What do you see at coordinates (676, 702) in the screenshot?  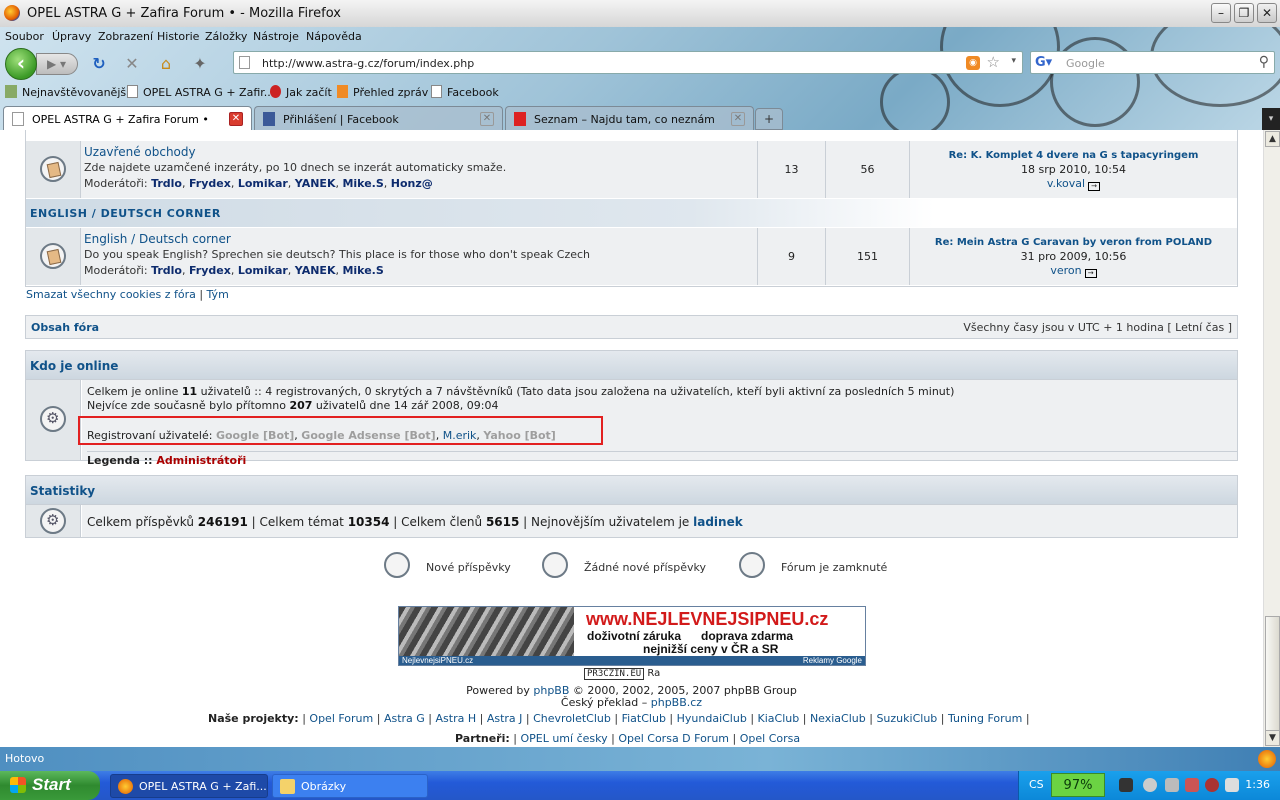 I see `phpbb-cz-link: phpBB.cz` at bounding box center [676, 702].